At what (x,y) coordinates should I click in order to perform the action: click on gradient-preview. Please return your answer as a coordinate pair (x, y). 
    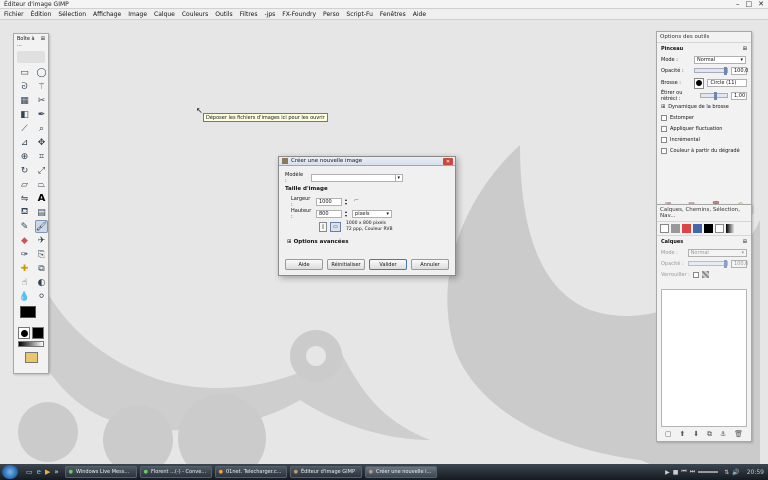
    Looking at the image, I should click on (31, 344).